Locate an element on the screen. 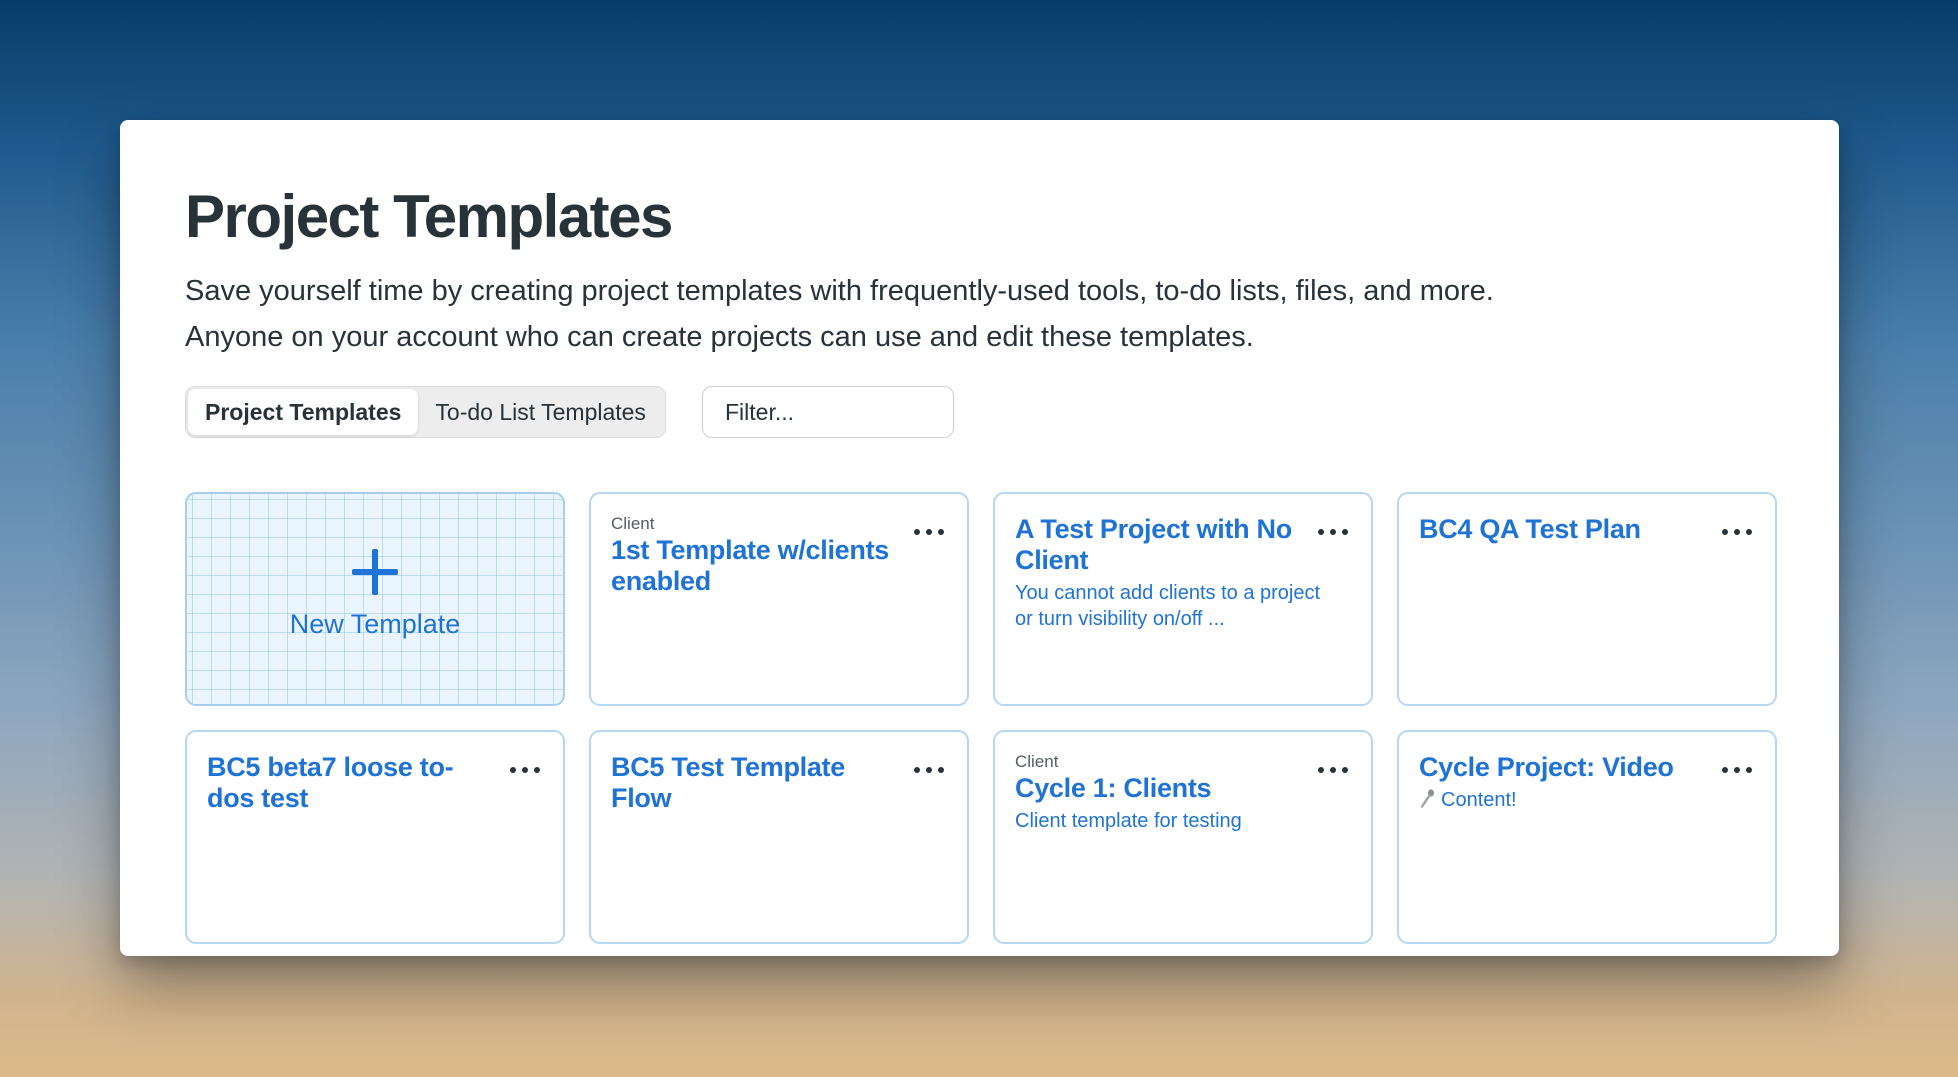  new-template-label: New Template is located at coordinates (375, 623).